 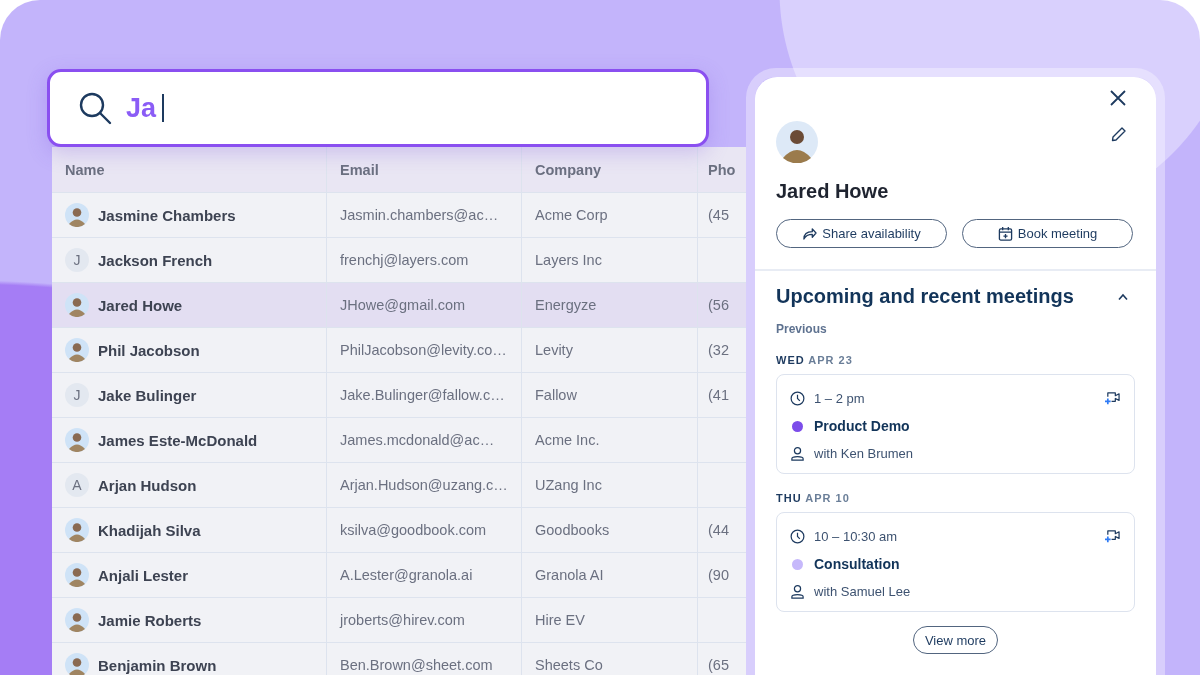 I want to click on company-cell: Sheets Co, so click(x=569, y=665).